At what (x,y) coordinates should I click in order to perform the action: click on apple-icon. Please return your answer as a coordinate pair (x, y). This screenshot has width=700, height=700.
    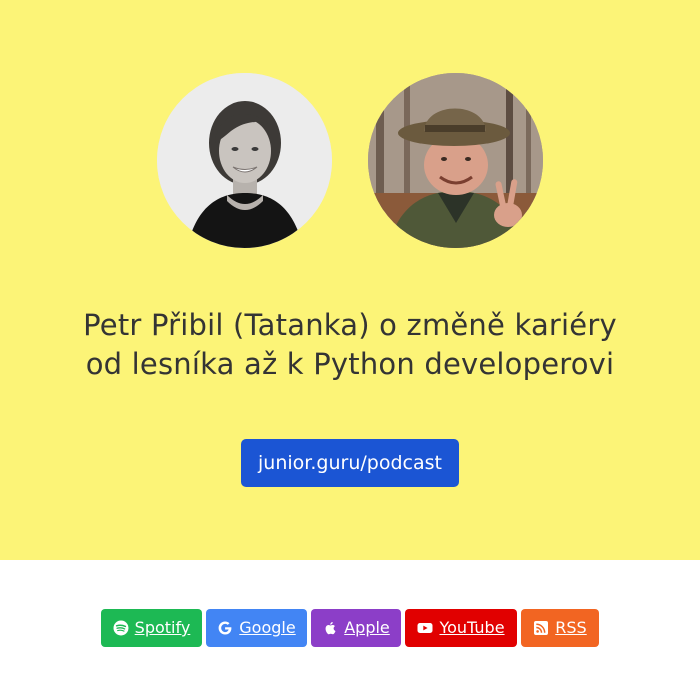
    Looking at the image, I should click on (330, 628).